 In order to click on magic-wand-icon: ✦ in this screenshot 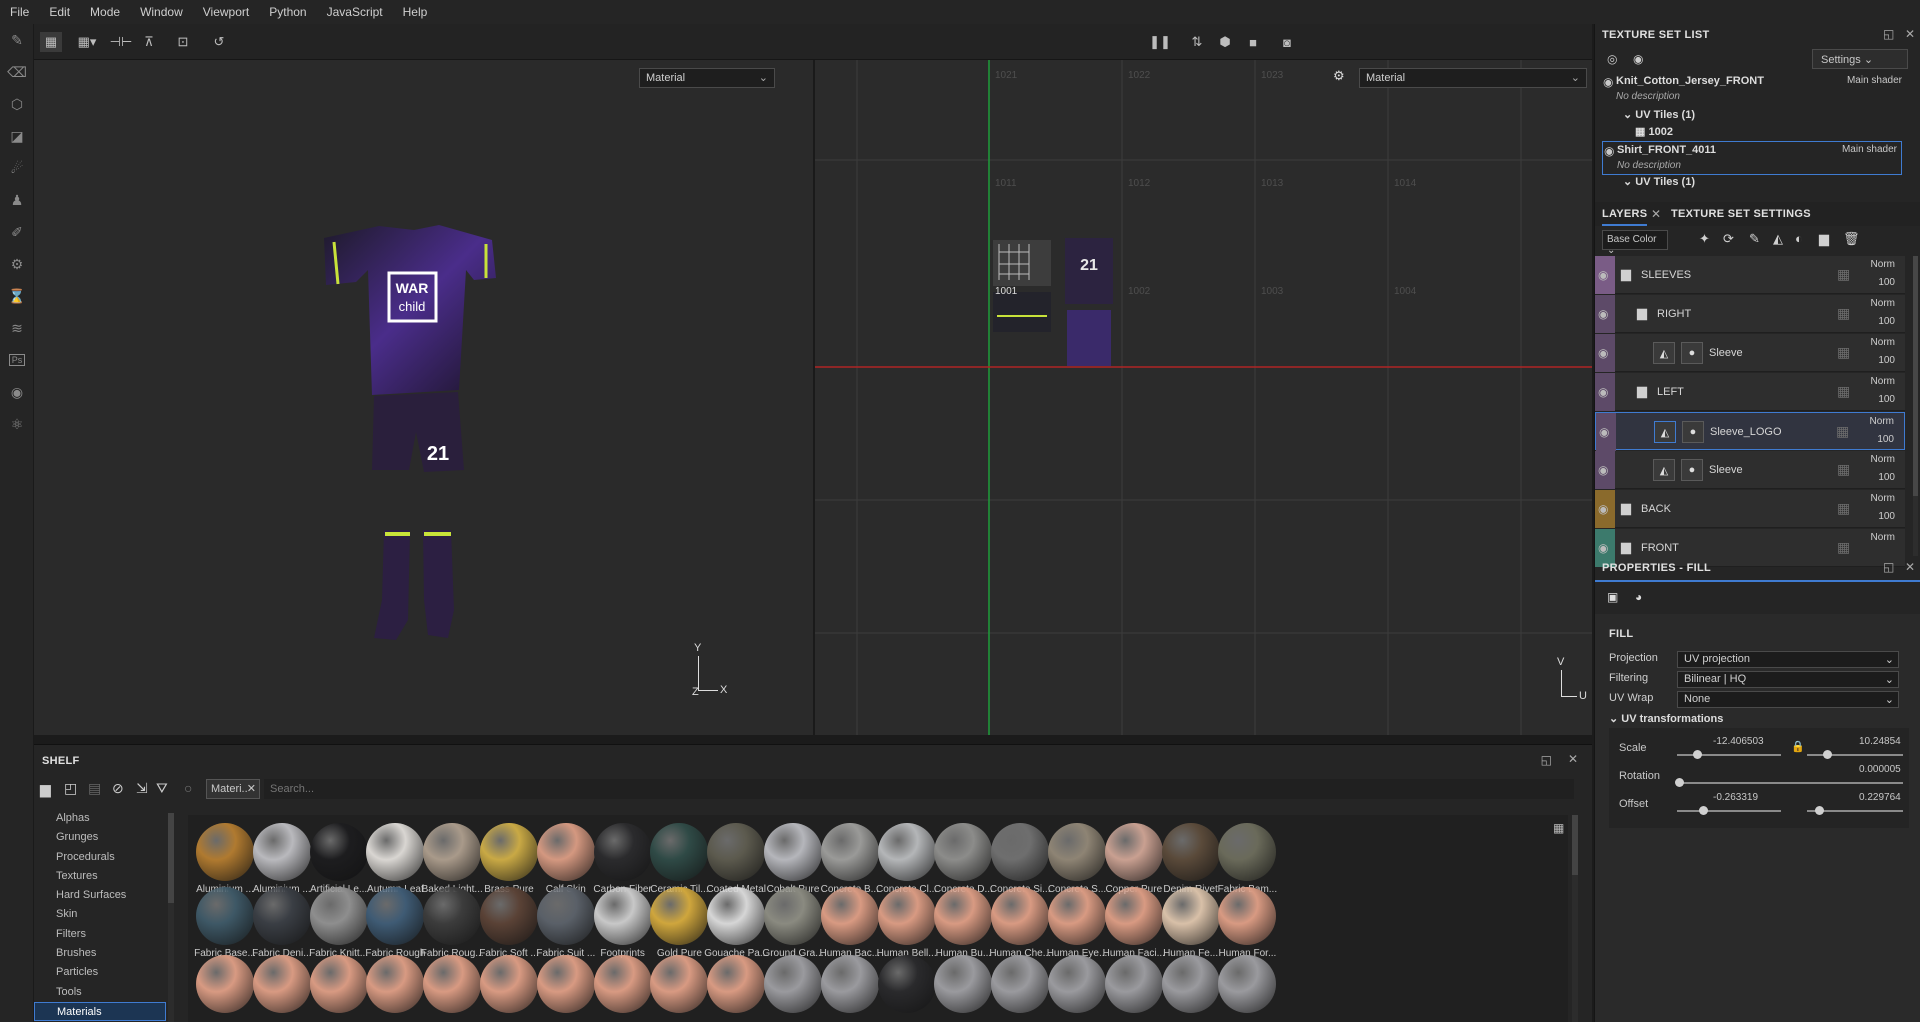, I will do `click(1704, 239)`.